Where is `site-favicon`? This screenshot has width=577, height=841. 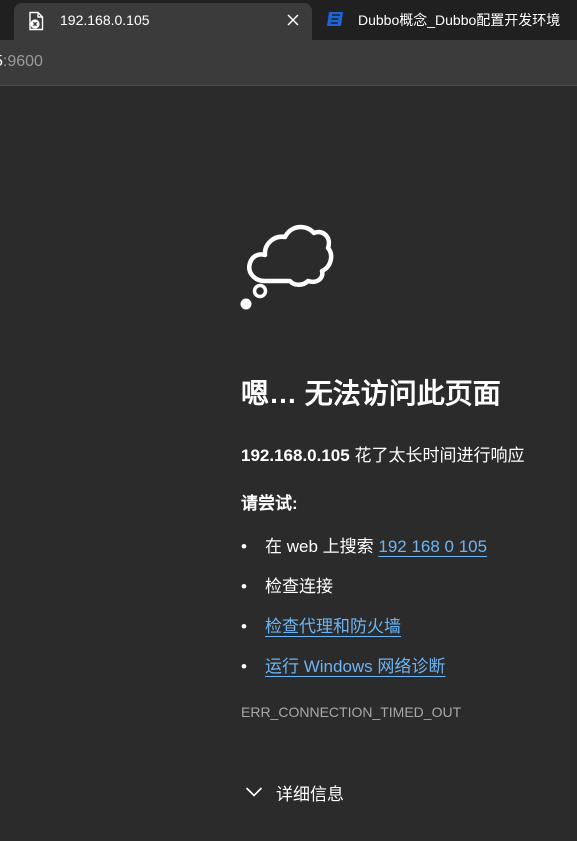
site-favicon is located at coordinates (335, 19).